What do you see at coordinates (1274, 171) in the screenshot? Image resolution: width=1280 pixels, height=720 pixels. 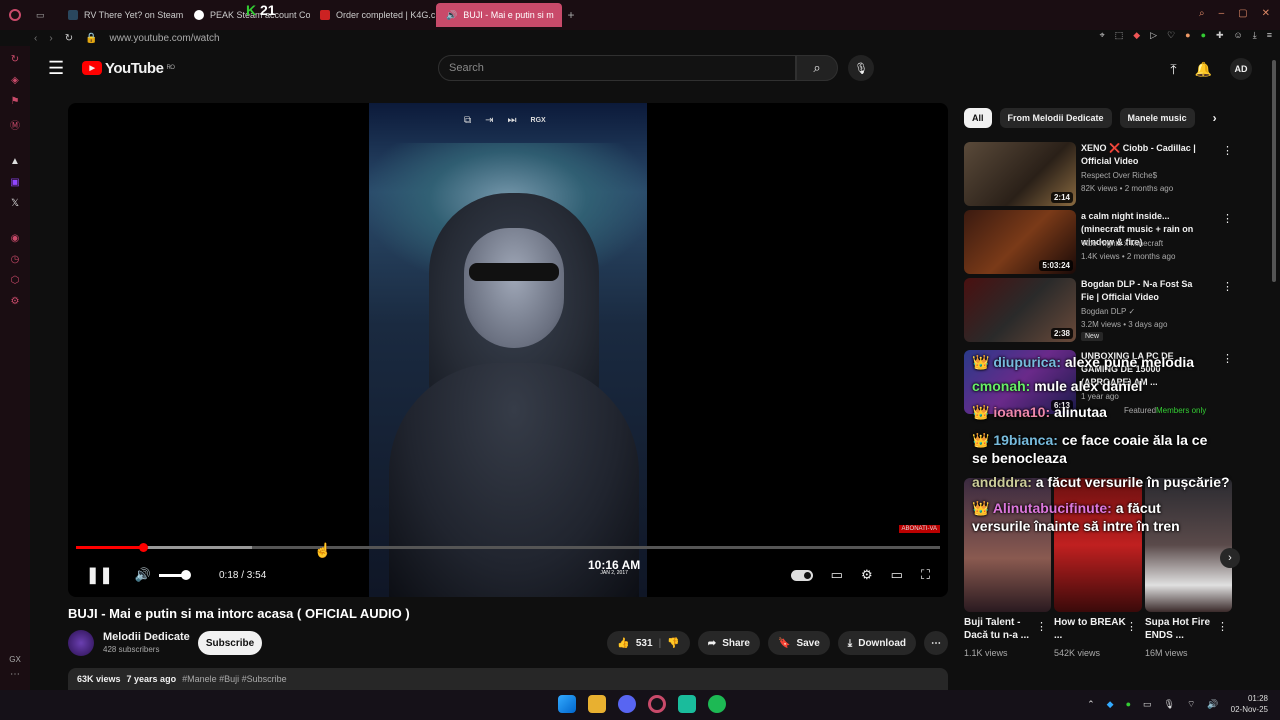 I see `page-scrollbar` at bounding box center [1274, 171].